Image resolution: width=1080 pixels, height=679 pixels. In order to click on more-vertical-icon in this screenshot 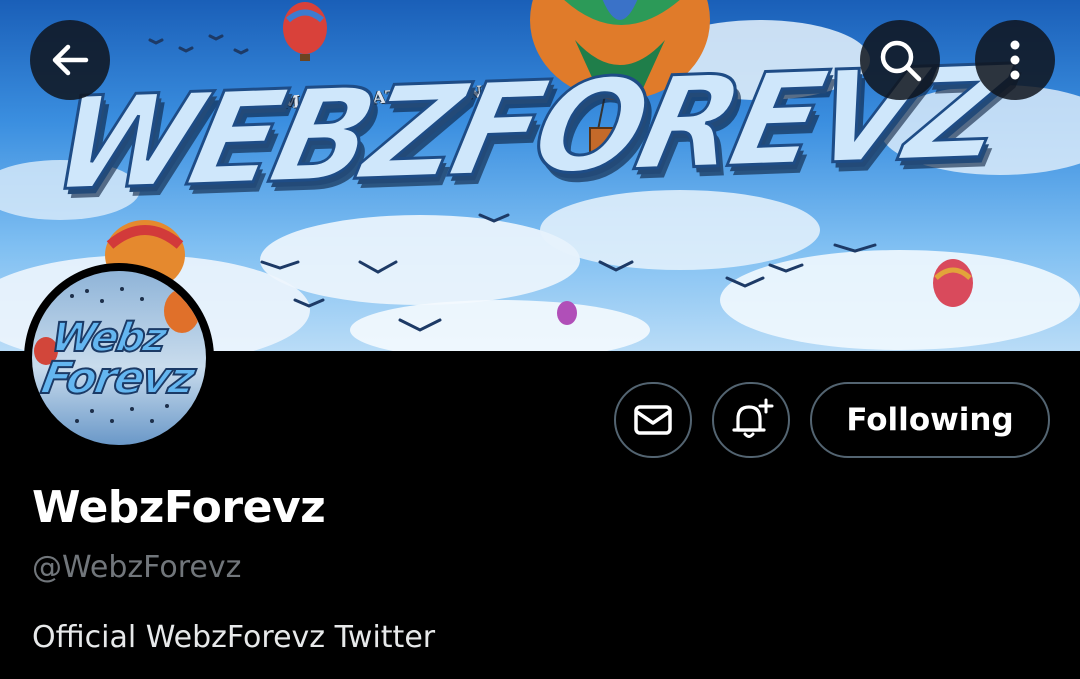, I will do `click(1015, 60)`.